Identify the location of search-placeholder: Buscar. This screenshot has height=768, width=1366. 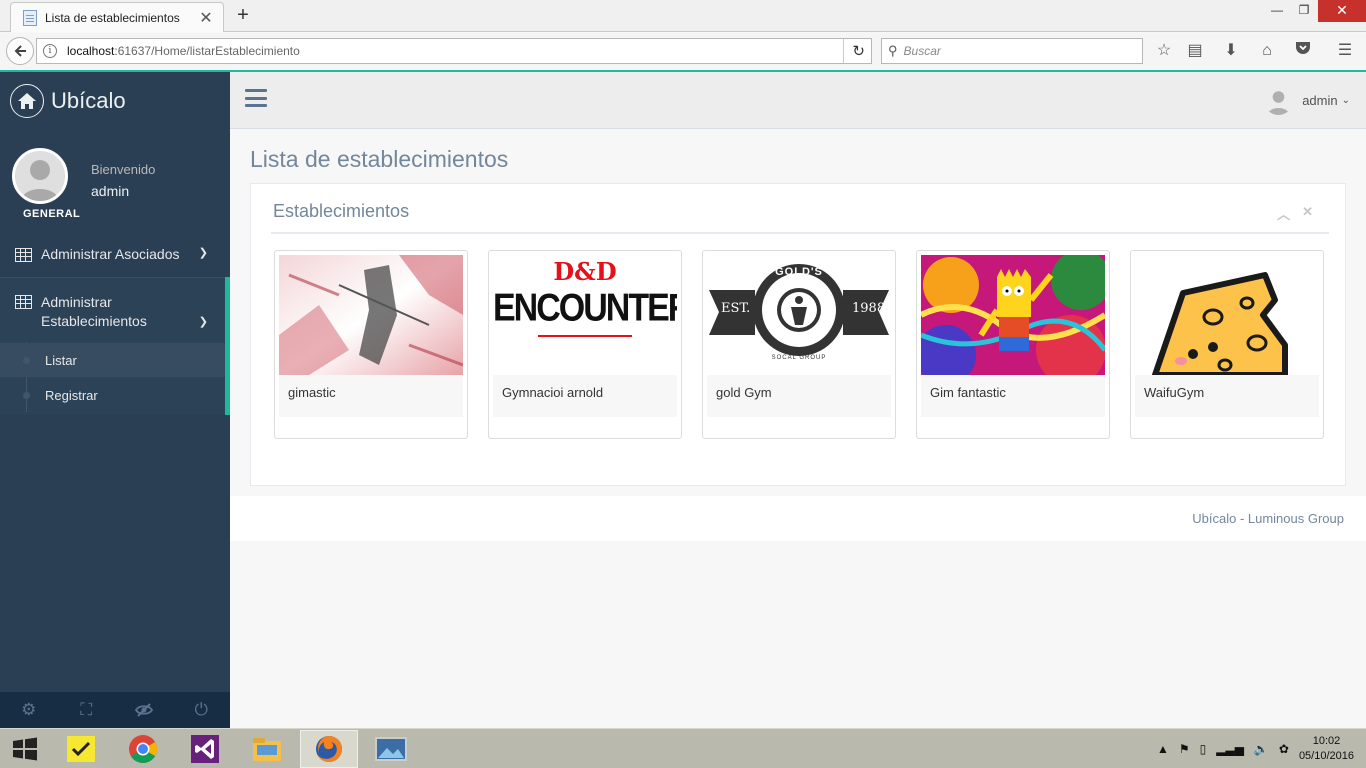
(922, 51).